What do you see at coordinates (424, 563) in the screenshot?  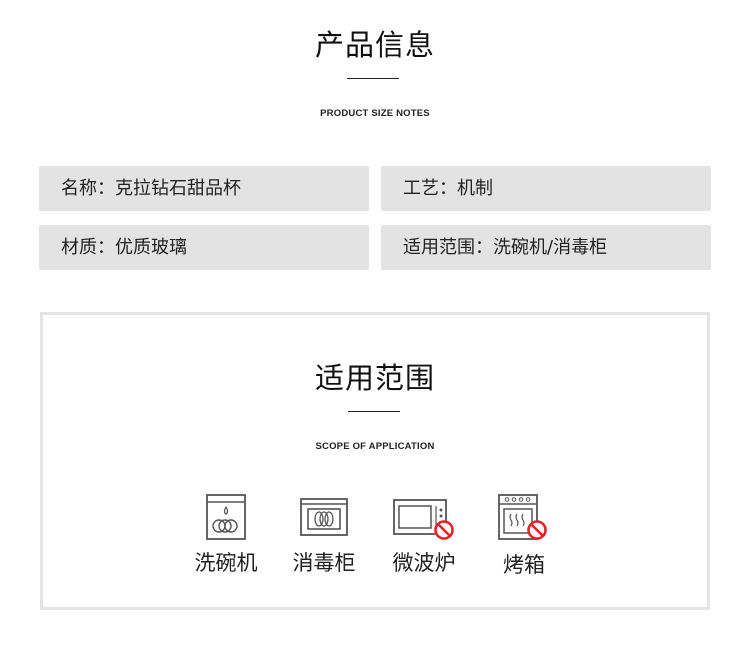 I see `app-label: 微波炉` at bounding box center [424, 563].